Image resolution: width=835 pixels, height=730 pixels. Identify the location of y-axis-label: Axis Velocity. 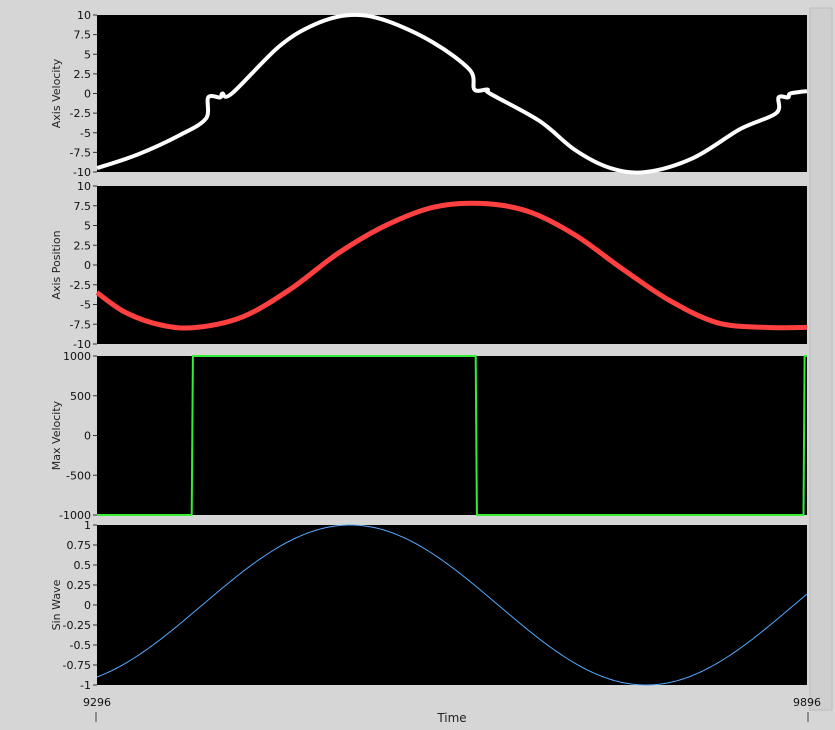
(56, 93).